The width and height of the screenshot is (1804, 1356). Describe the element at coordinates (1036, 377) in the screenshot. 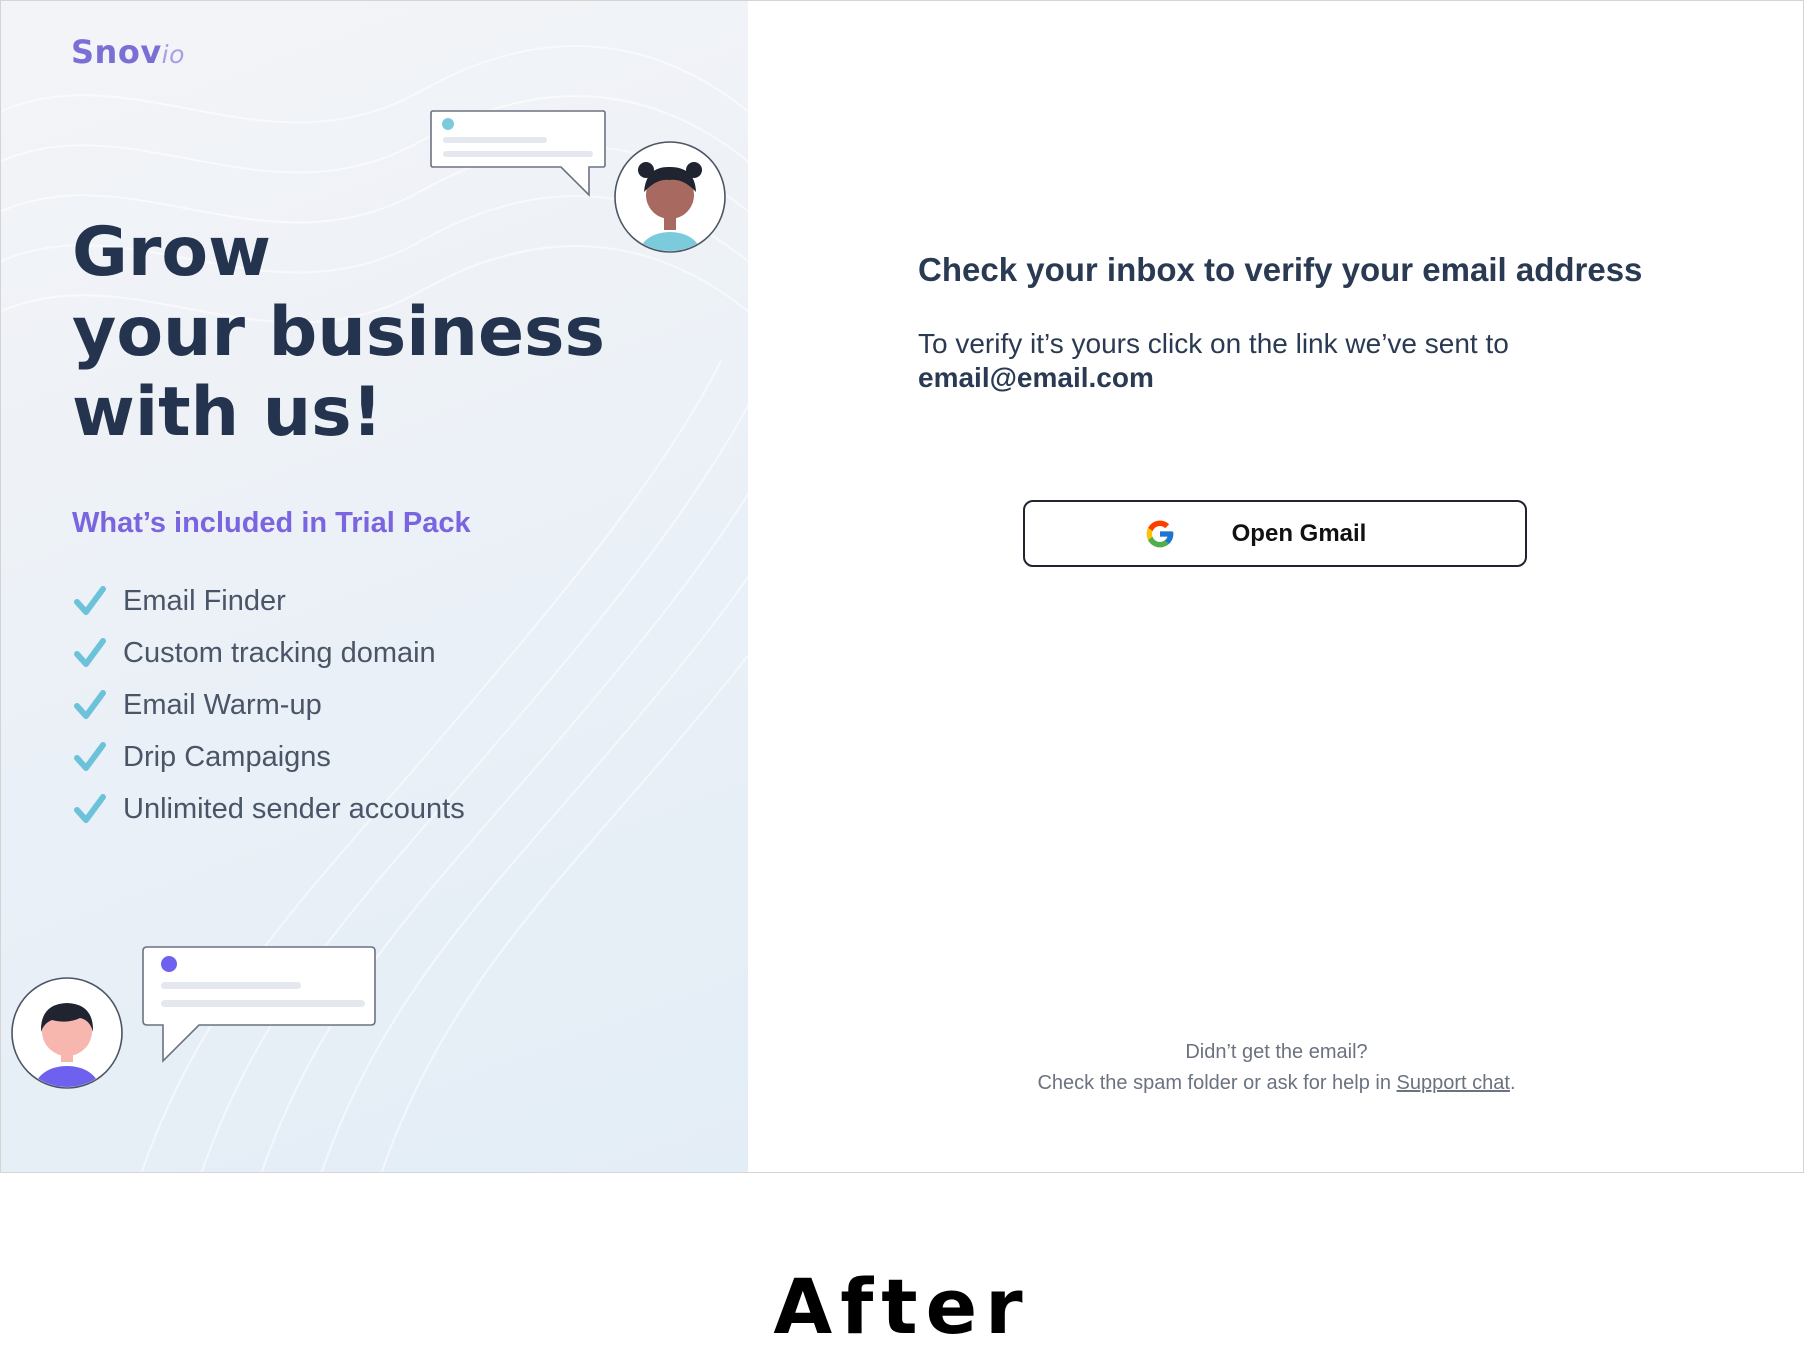

I see `verify-email: email@email.com` at that location.